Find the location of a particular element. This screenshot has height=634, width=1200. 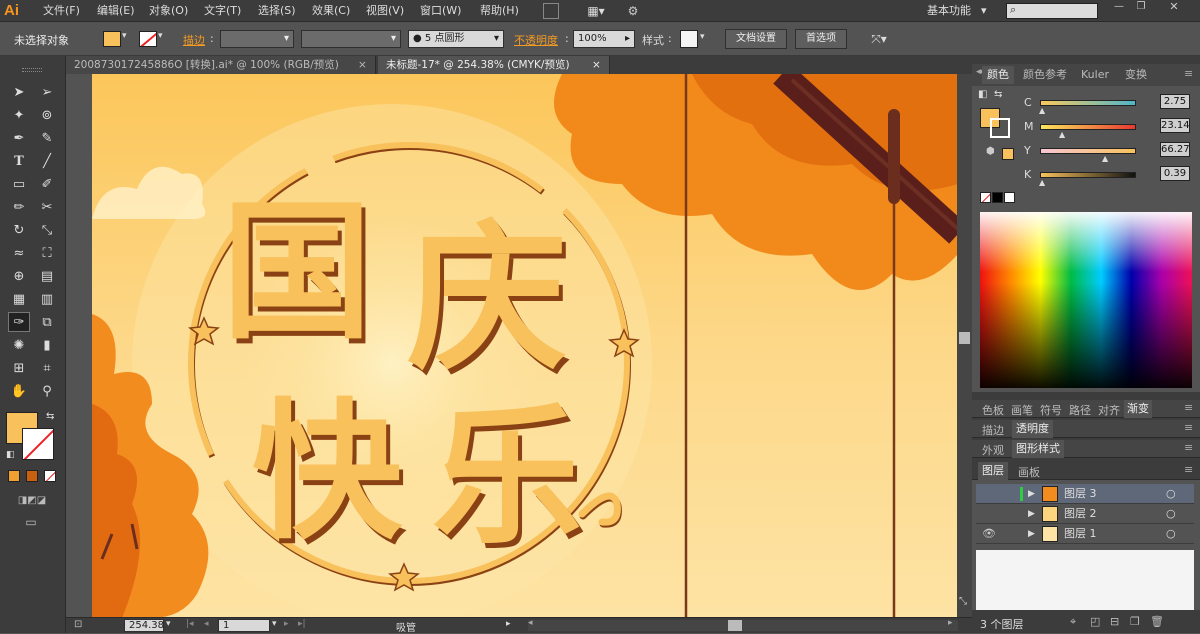

pen-tool-icon: ✒ is located at coordinates (19, 138).